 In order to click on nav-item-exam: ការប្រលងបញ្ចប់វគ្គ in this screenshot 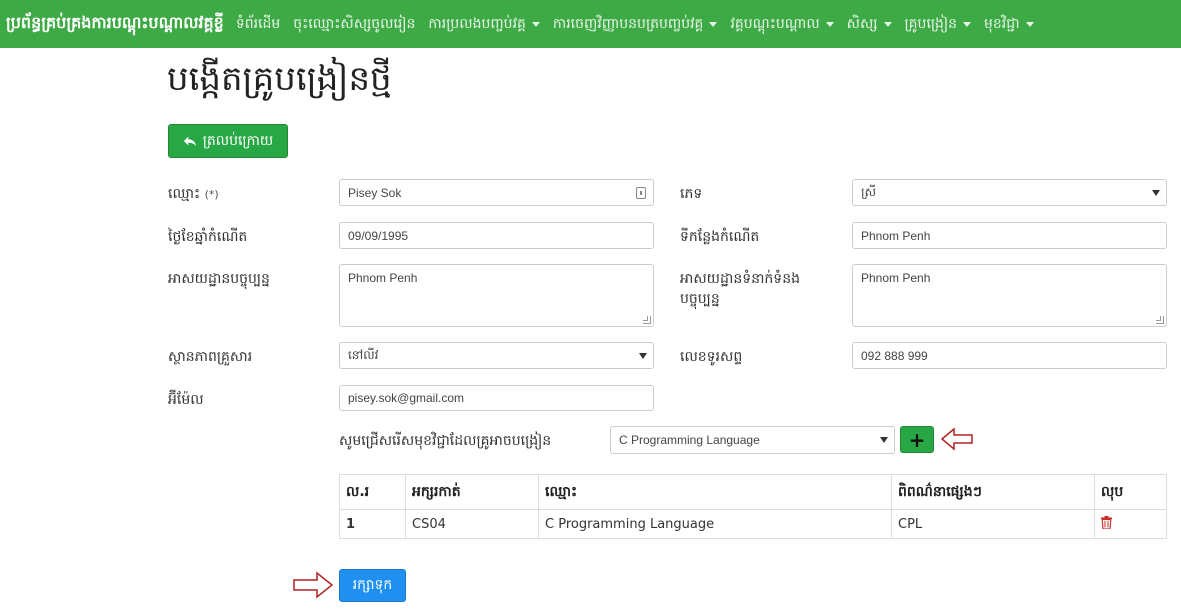, I will do `click(484, 24)`.